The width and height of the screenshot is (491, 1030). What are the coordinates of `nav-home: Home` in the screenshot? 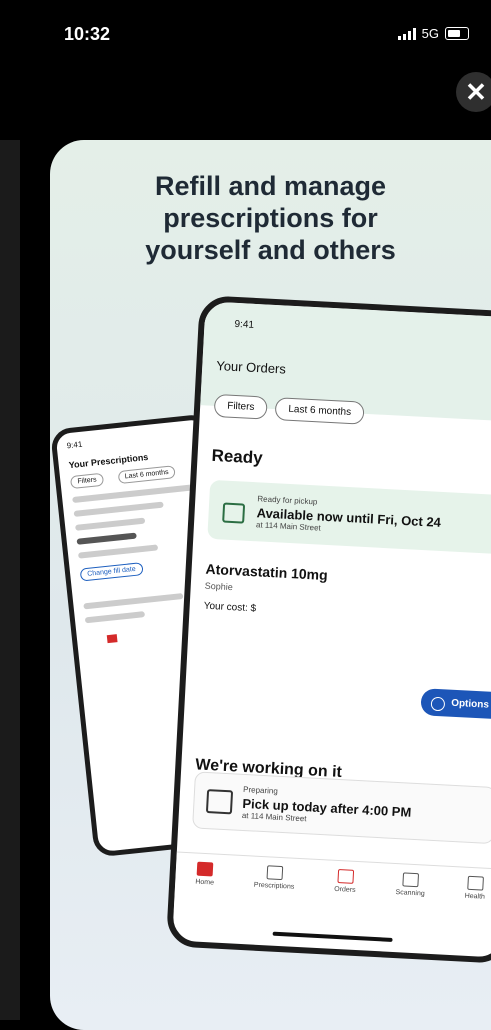 It's located at (205, 874).